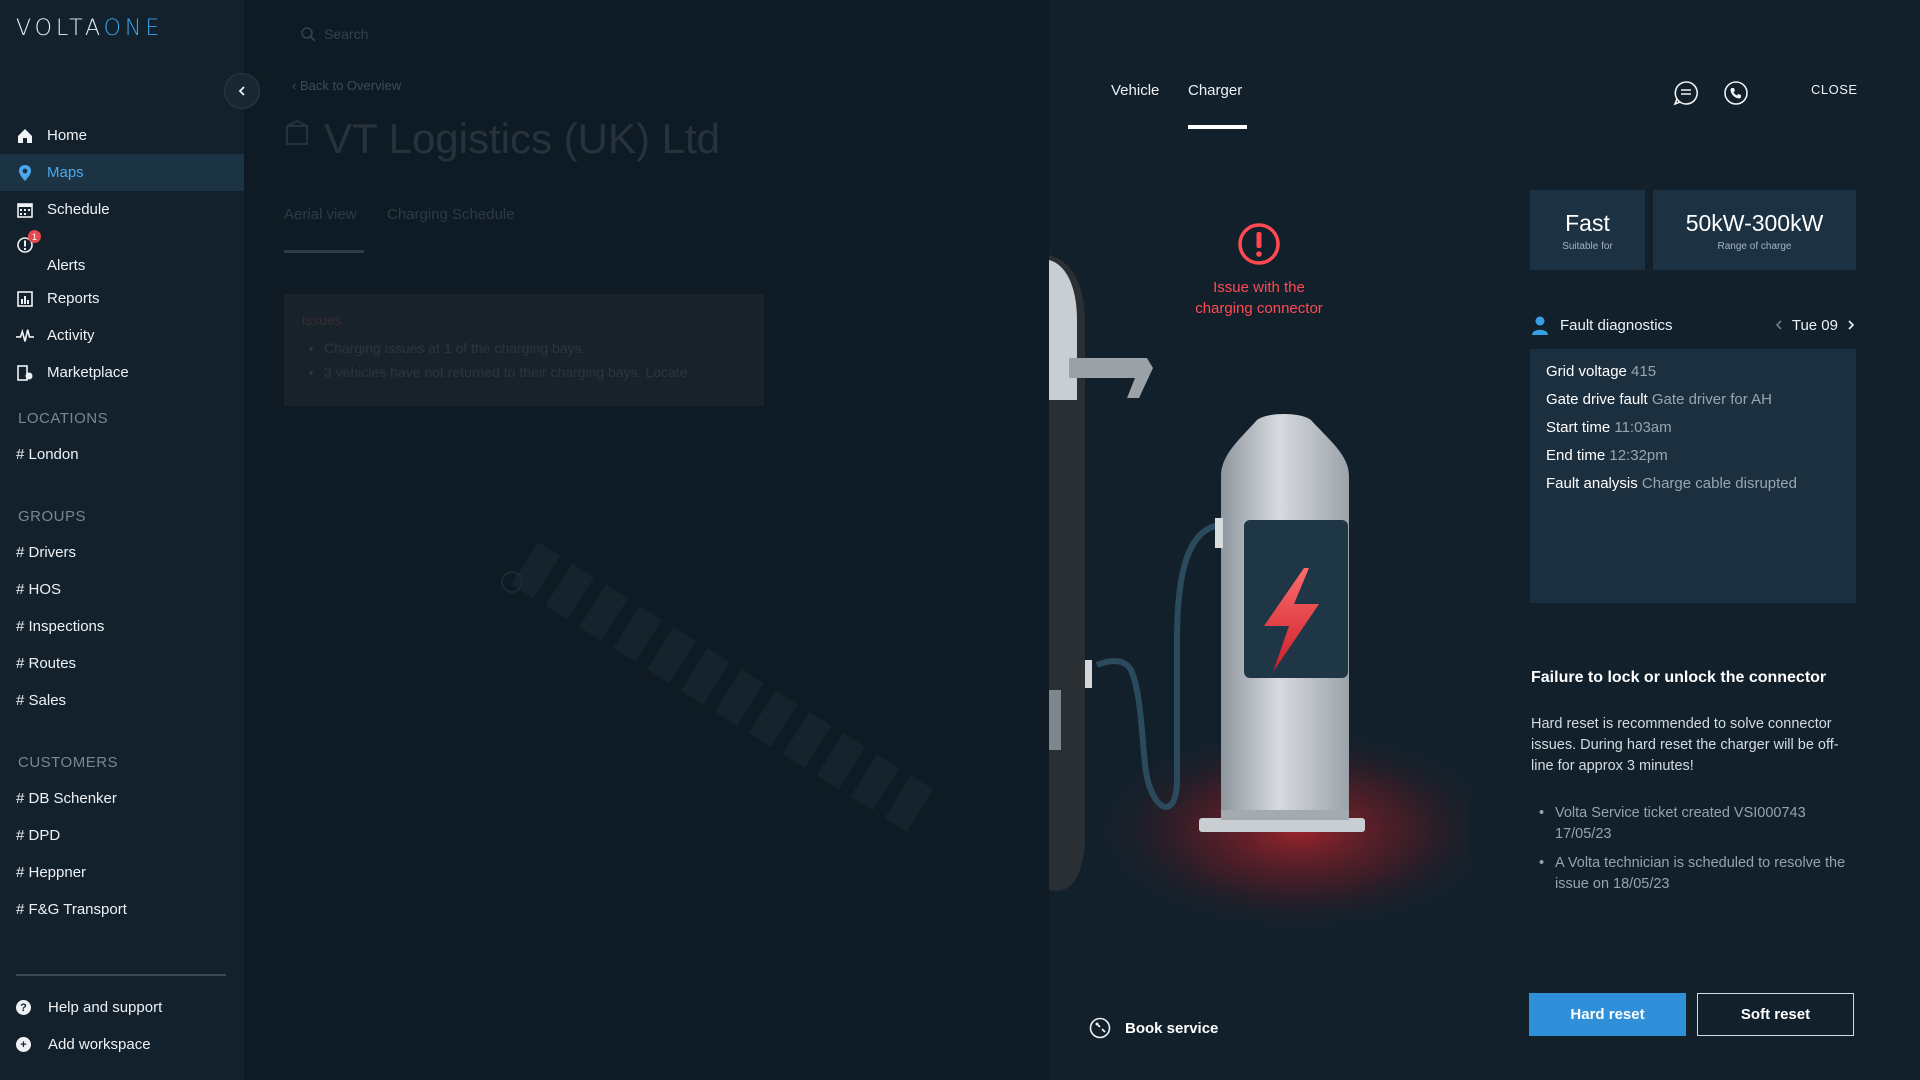 The width and height of the screenshot is (1920, 1080). I want to click on fault-date: Tue 09, so click(1814, 325).